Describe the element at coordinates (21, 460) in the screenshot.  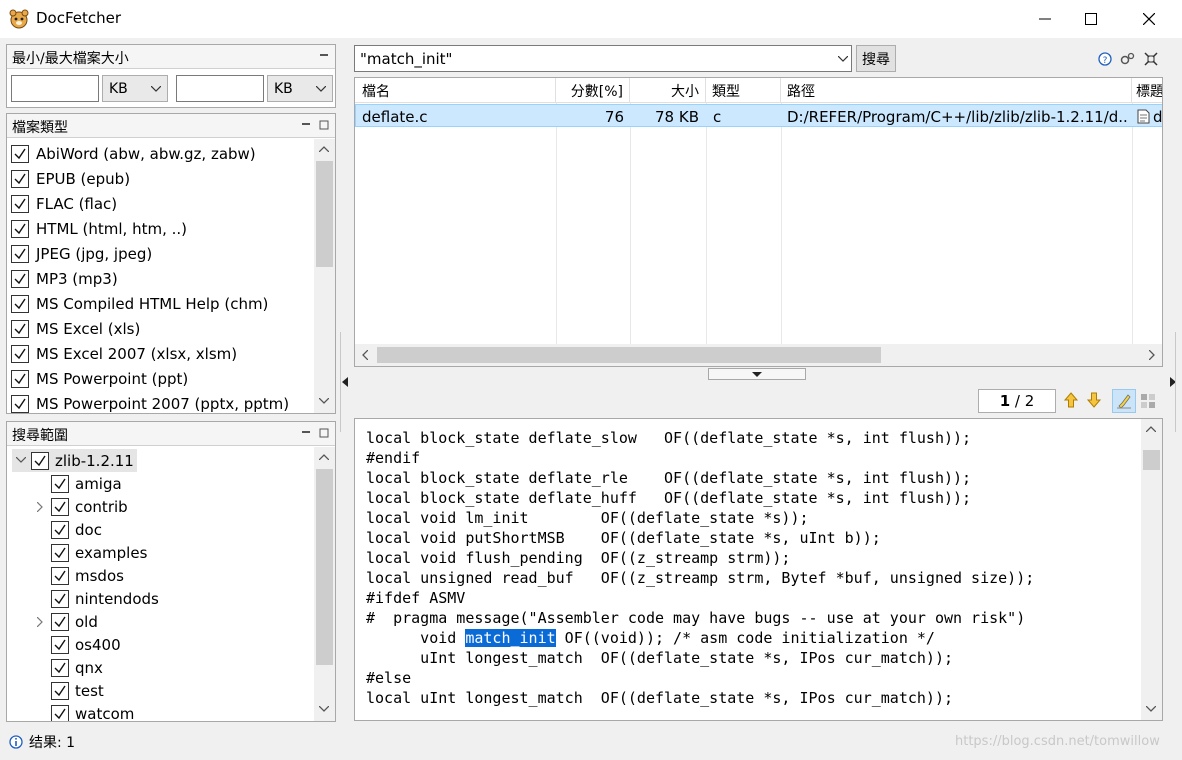
I see `tree-expanded-icon` at that location.